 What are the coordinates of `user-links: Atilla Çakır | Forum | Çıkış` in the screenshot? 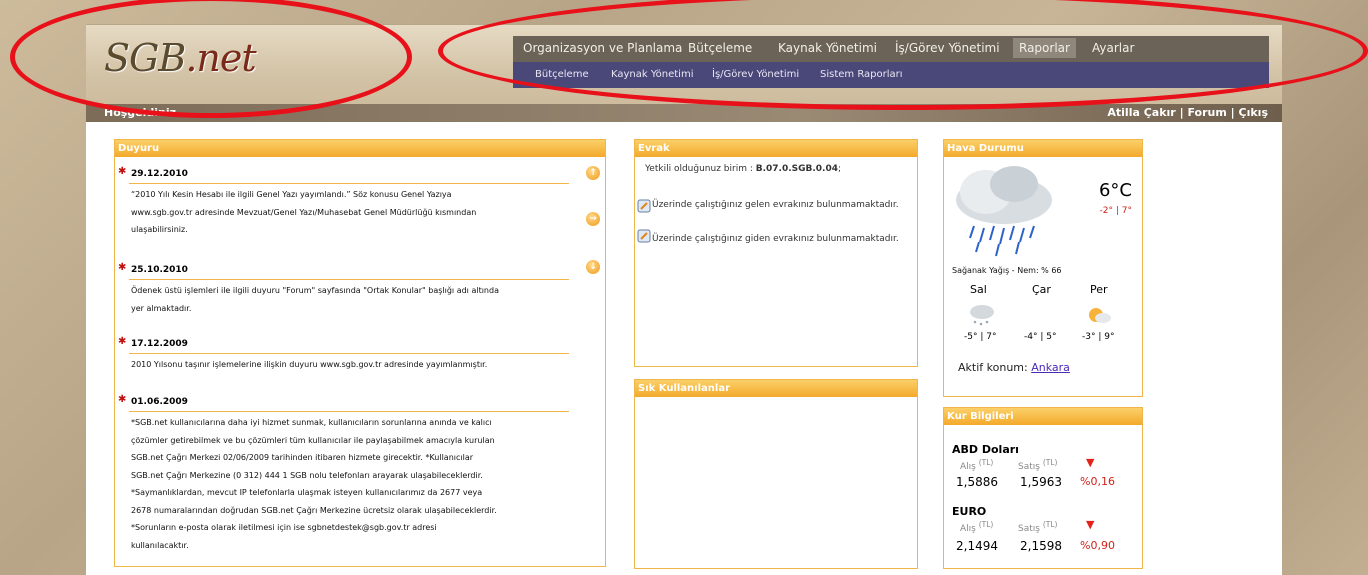 It's located at (1187, 112).